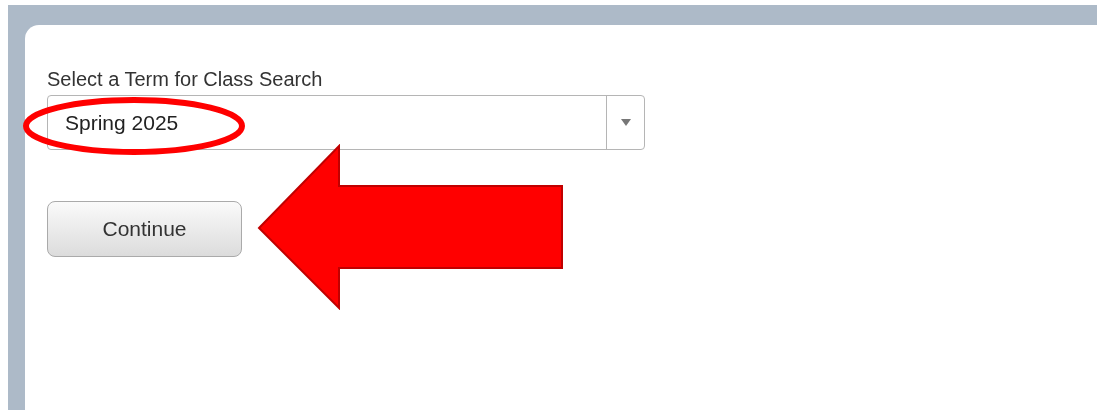 Image resolution: width=1097 pixels, height=410 pixels. What do you see at coordinates (144, 229) in the screenshot?
I see `continue-button: Continue` at bounding box center [144, 229].